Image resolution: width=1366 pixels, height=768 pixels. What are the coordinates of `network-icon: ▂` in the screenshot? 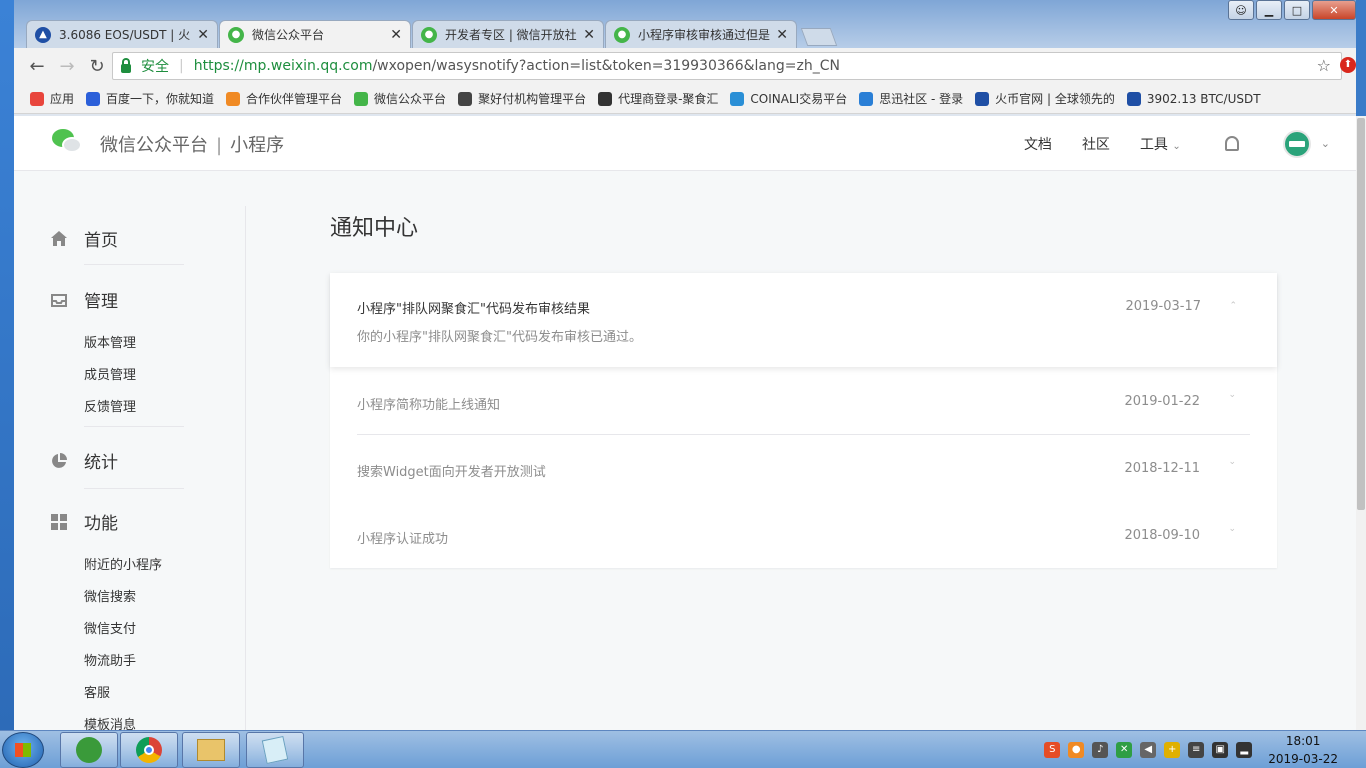 It's located at (1244, 750).